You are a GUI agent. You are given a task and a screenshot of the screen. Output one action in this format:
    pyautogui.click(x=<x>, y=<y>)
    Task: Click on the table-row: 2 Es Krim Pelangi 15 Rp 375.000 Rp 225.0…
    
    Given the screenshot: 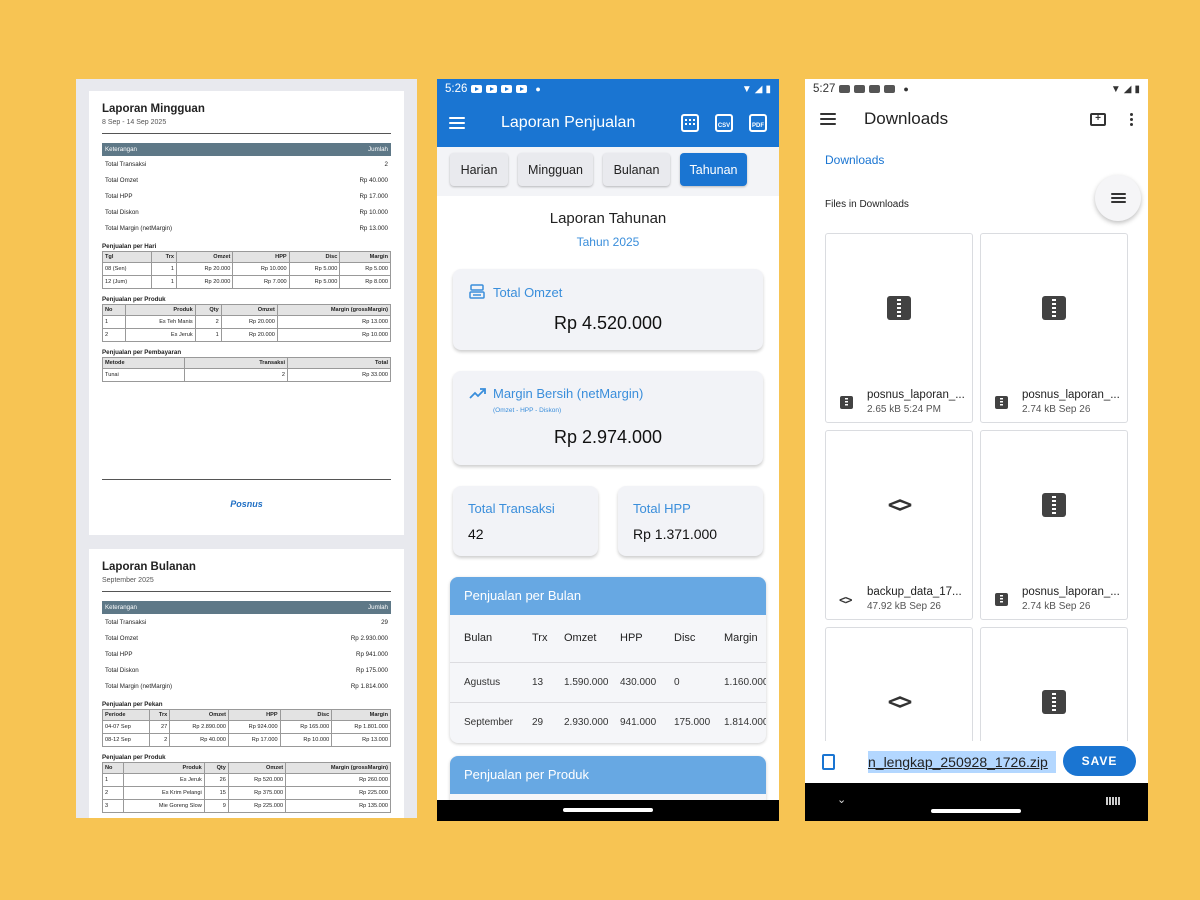 What is the action you would take?
    pyautogui.click(x=246, y=793)
    